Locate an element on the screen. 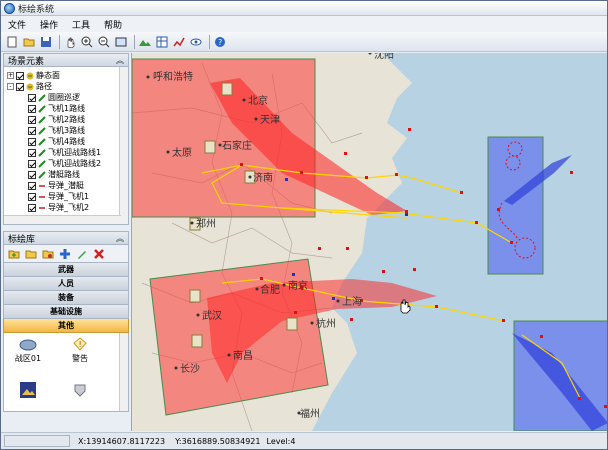 The width and height of the screenshot is (608, 450). collapse-node-icon: - is located at coordinates (10, 86).